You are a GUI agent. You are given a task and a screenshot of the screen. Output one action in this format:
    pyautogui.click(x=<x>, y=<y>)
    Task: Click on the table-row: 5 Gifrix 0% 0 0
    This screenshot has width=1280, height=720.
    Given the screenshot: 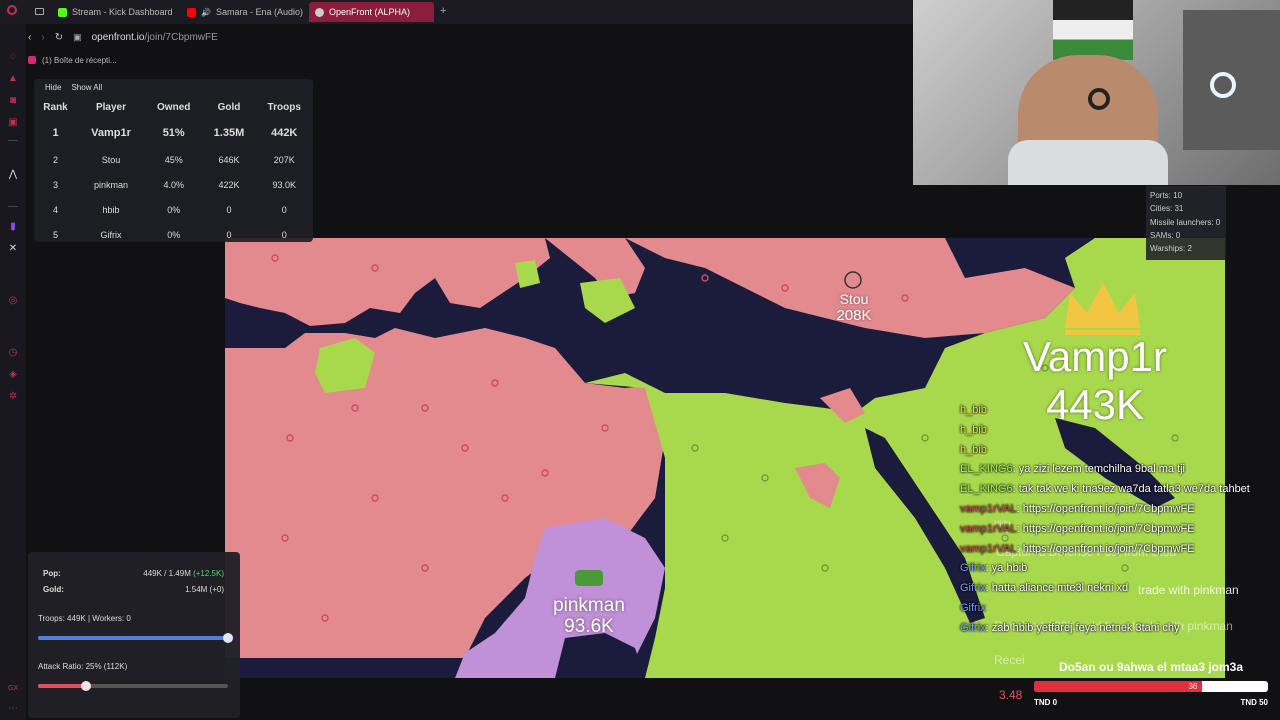 What is the action you would take?
    pyautogui.click(x=173, y=234)
    